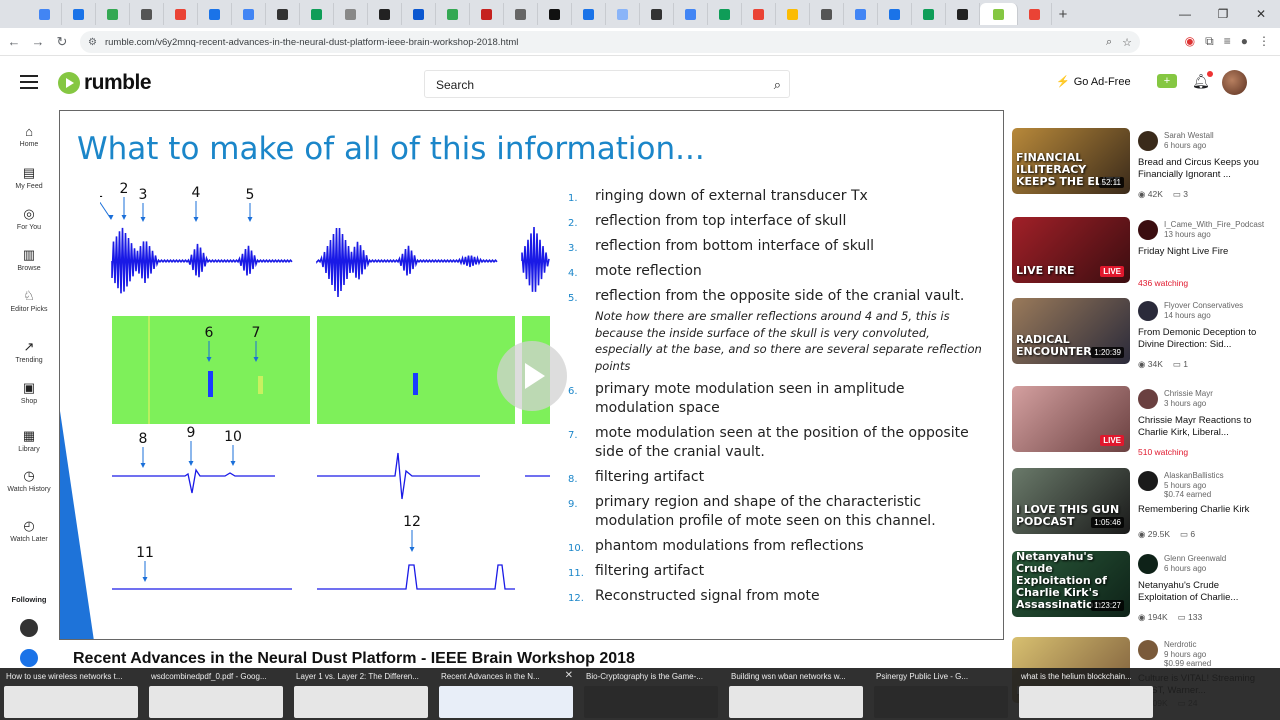 The width and height of the screenshot is (1280, 720). I want to click on search-box: Search ⌕, so click(607, 84).